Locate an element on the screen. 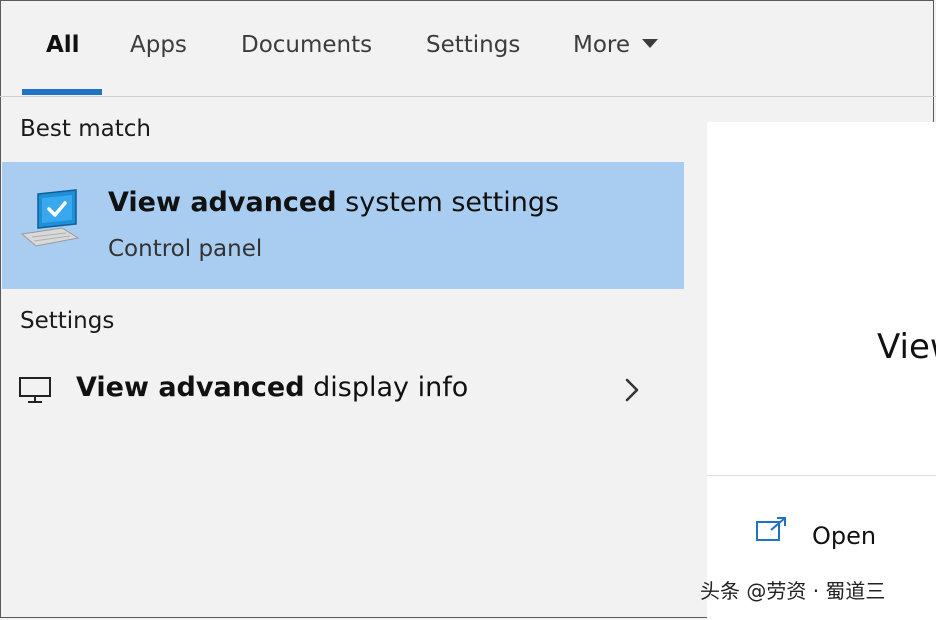 The image size is (936, 620). tab-all: All is located at coordinates (63, 45).